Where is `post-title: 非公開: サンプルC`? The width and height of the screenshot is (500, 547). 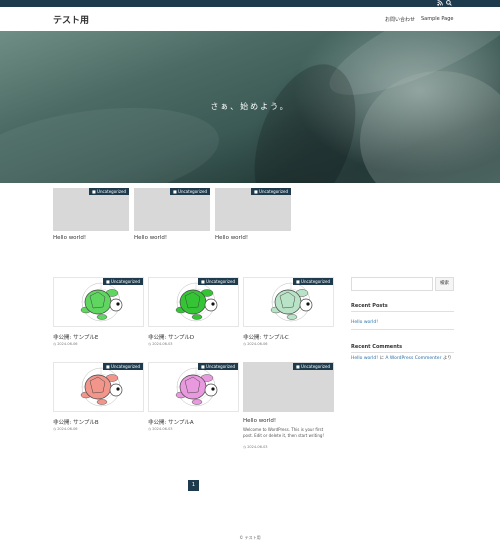
post-title: 非公開: サンプルC is located at coordinates (266, 337).